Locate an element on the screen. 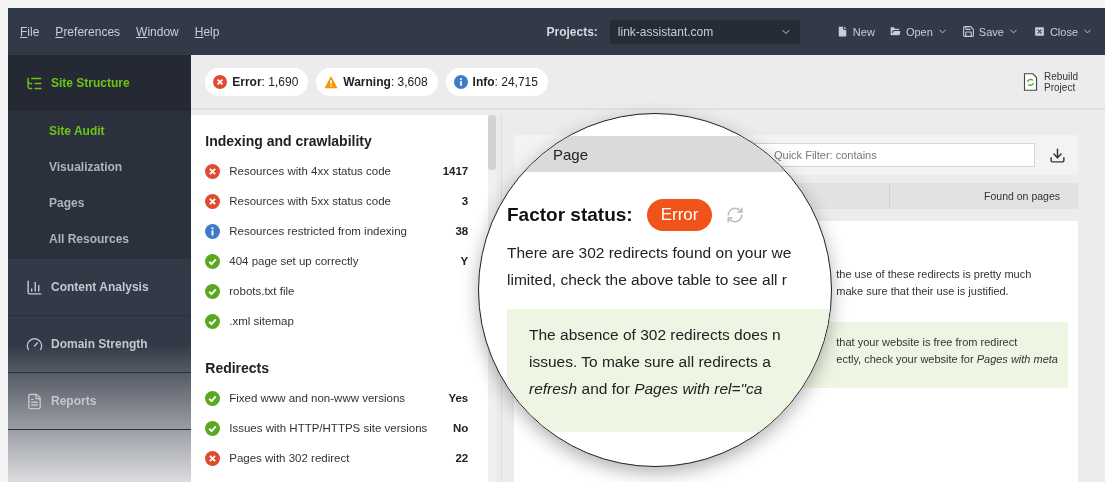 The width and height of the screenshot is (1105, 482). bar-chart-icon is located at coordinates (34, 287).